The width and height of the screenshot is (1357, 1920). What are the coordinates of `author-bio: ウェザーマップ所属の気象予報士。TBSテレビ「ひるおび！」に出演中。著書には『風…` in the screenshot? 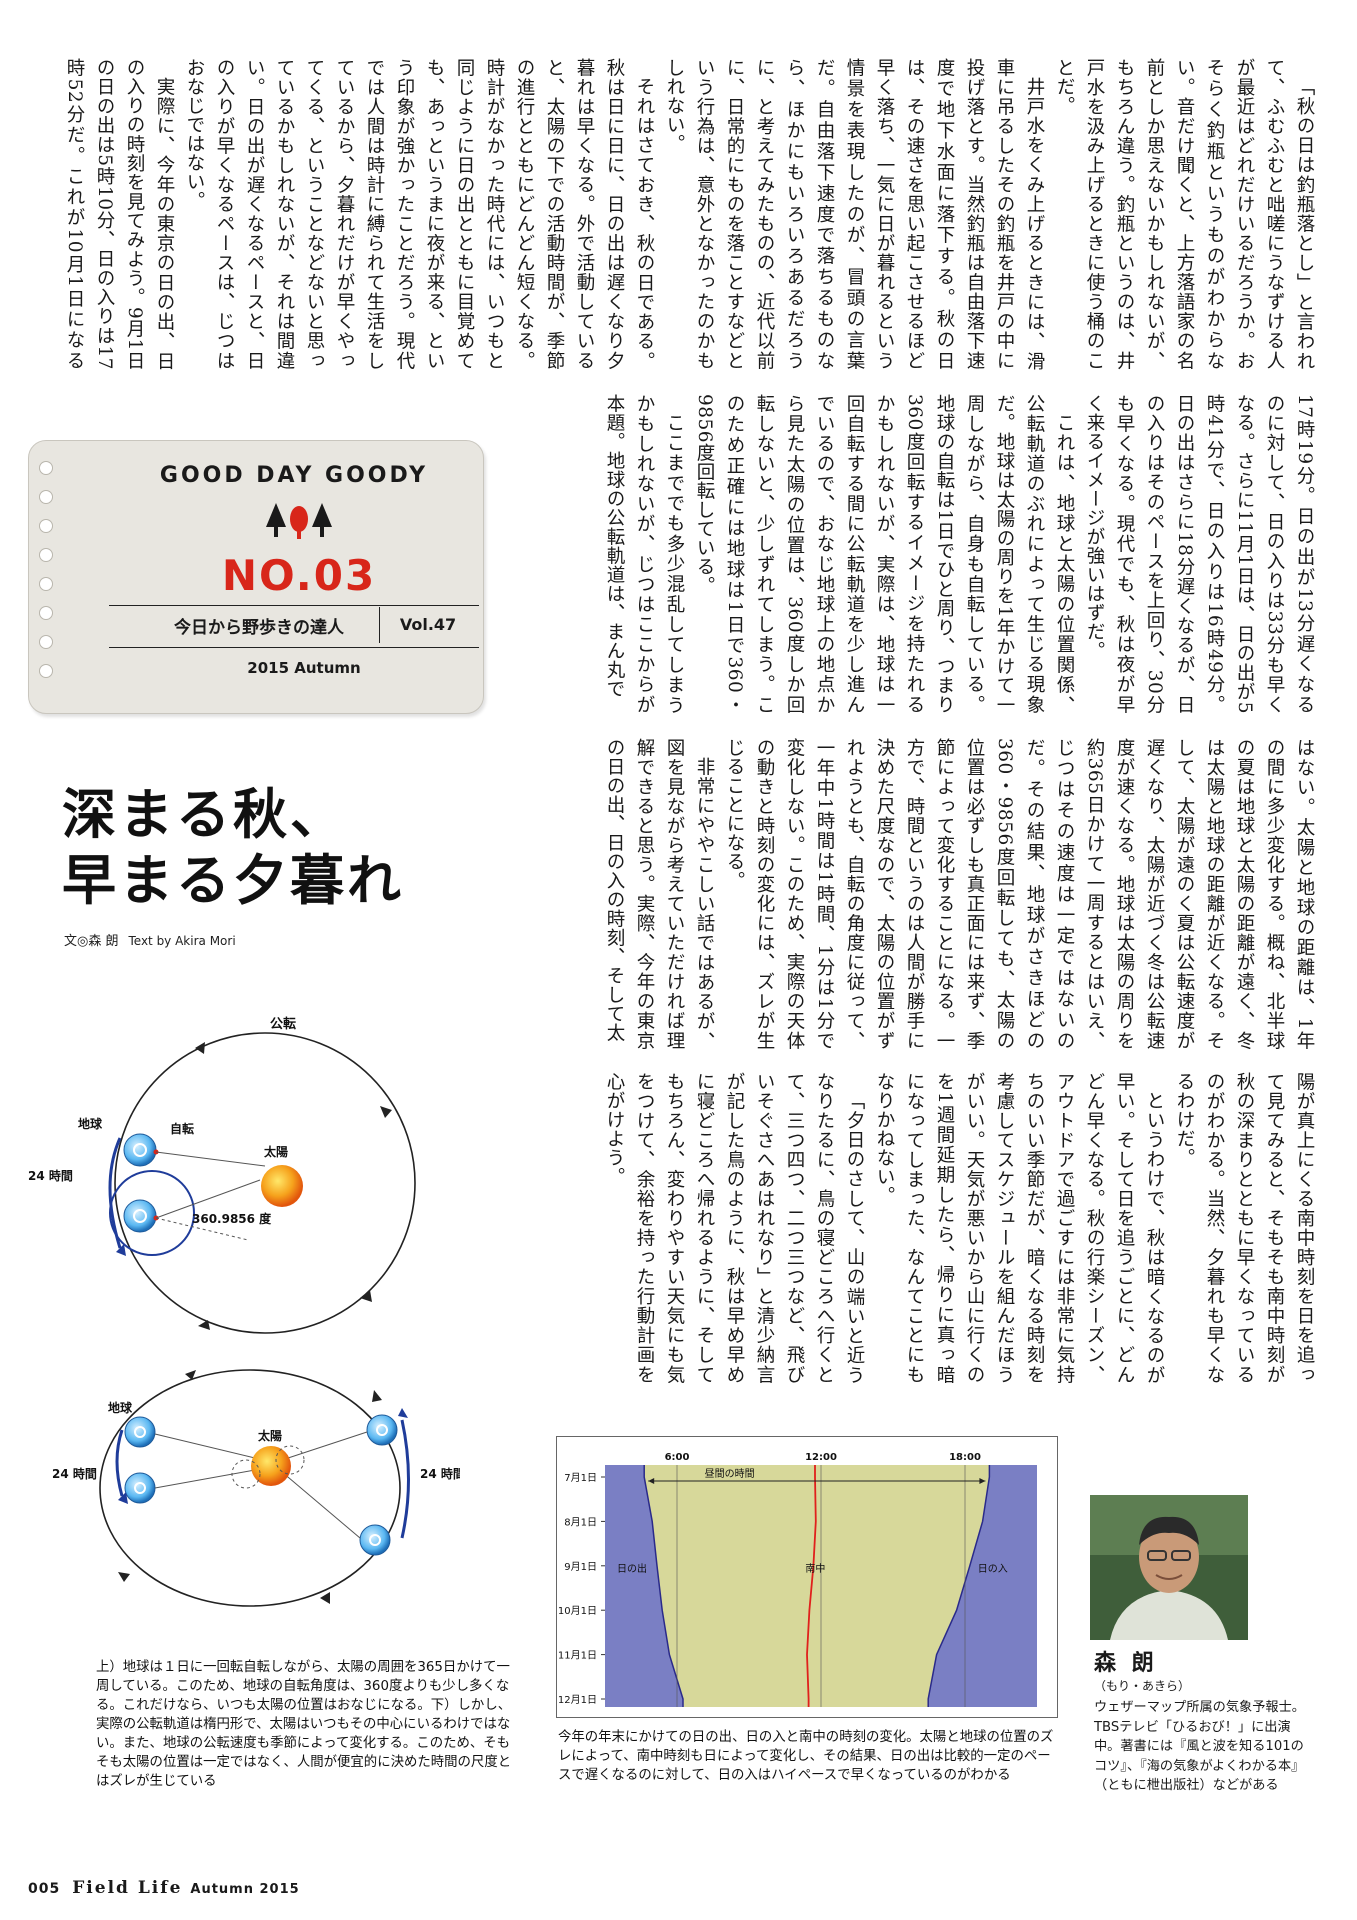 It's located at (1199, 1746).